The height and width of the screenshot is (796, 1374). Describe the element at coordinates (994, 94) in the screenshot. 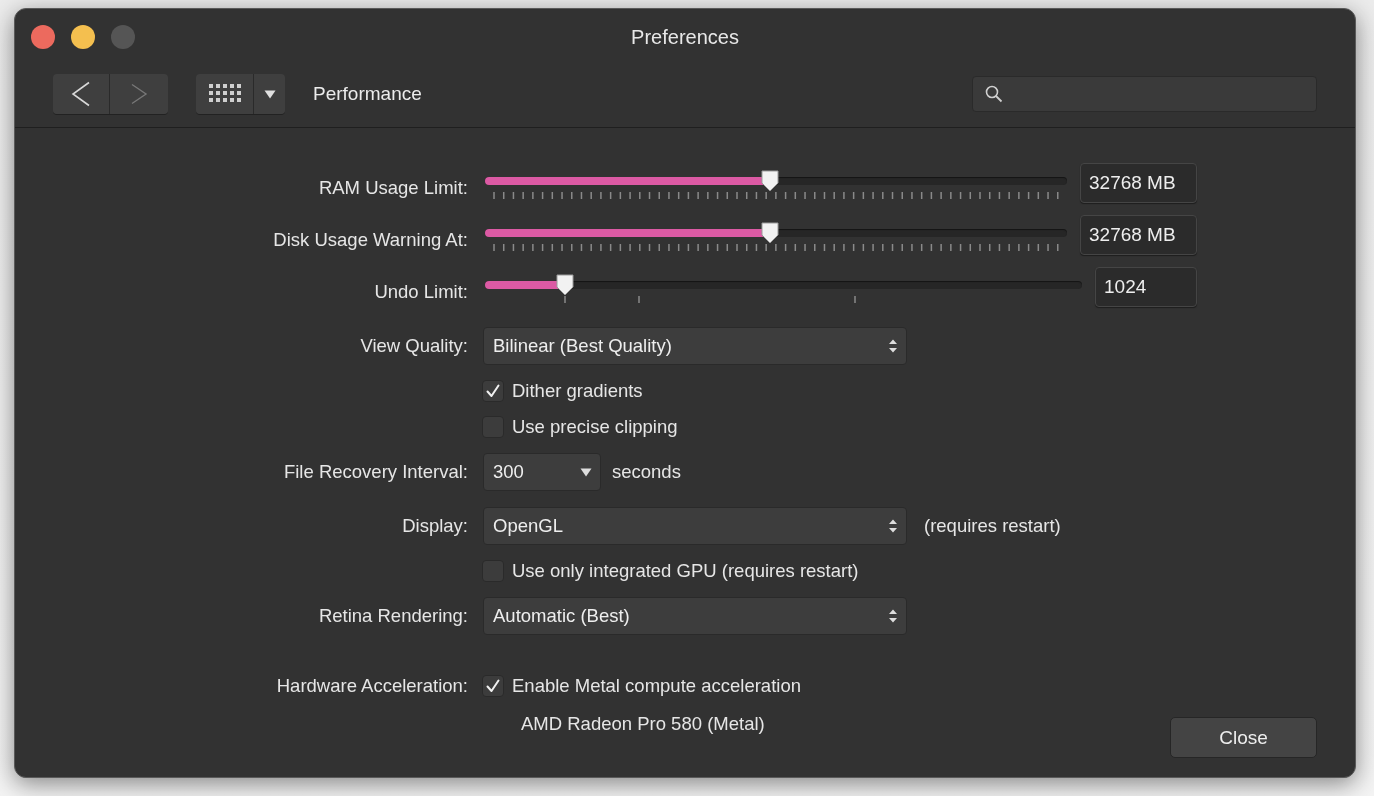

I see `search-icon` at that location.